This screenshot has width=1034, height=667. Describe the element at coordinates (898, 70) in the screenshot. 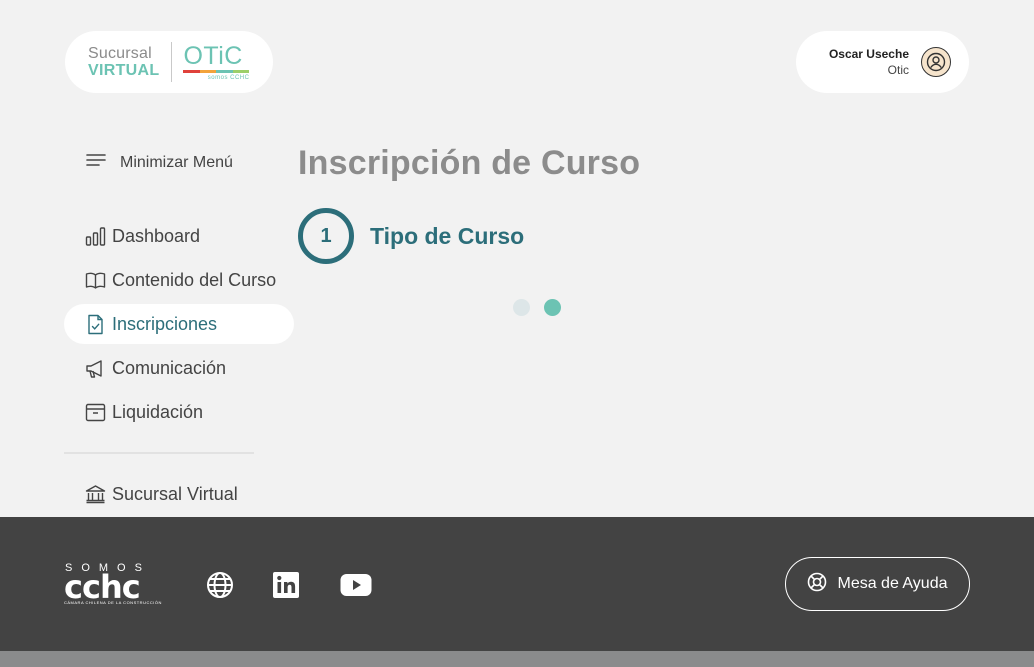

I see `user-role: Otic` at that location.